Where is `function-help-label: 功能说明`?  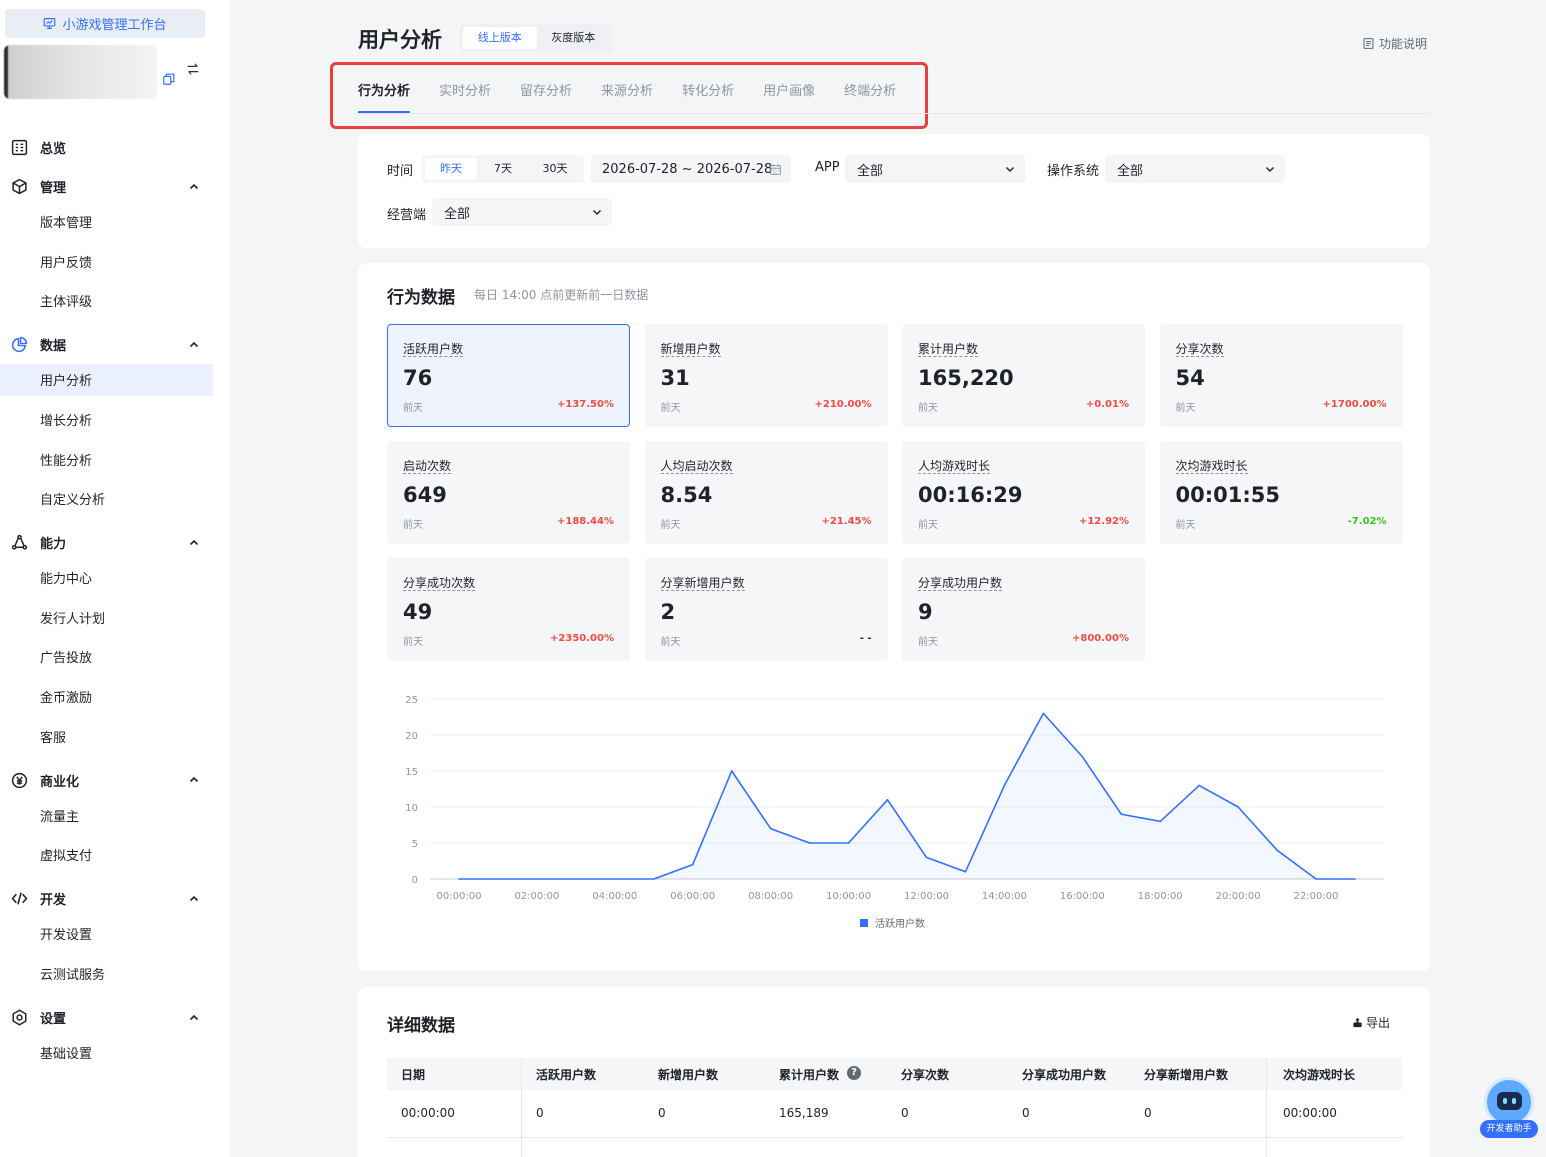 function-help-label: 功能说明 is located at coordinates (1403, 44).